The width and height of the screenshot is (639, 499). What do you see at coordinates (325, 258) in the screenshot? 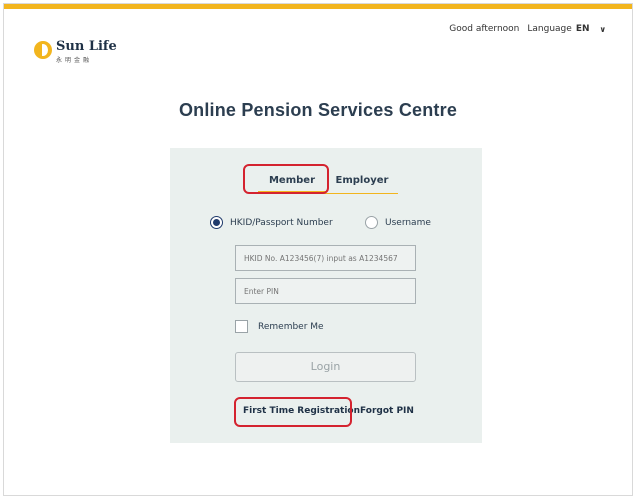
I see `hkid-input` at bounding box center [325, 258].